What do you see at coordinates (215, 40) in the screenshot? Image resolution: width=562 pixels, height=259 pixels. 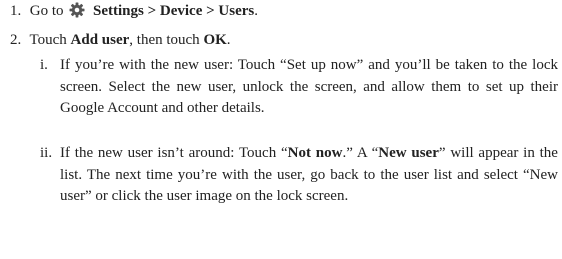 I see `ok-label: OK` at bounding box center [215, 40].